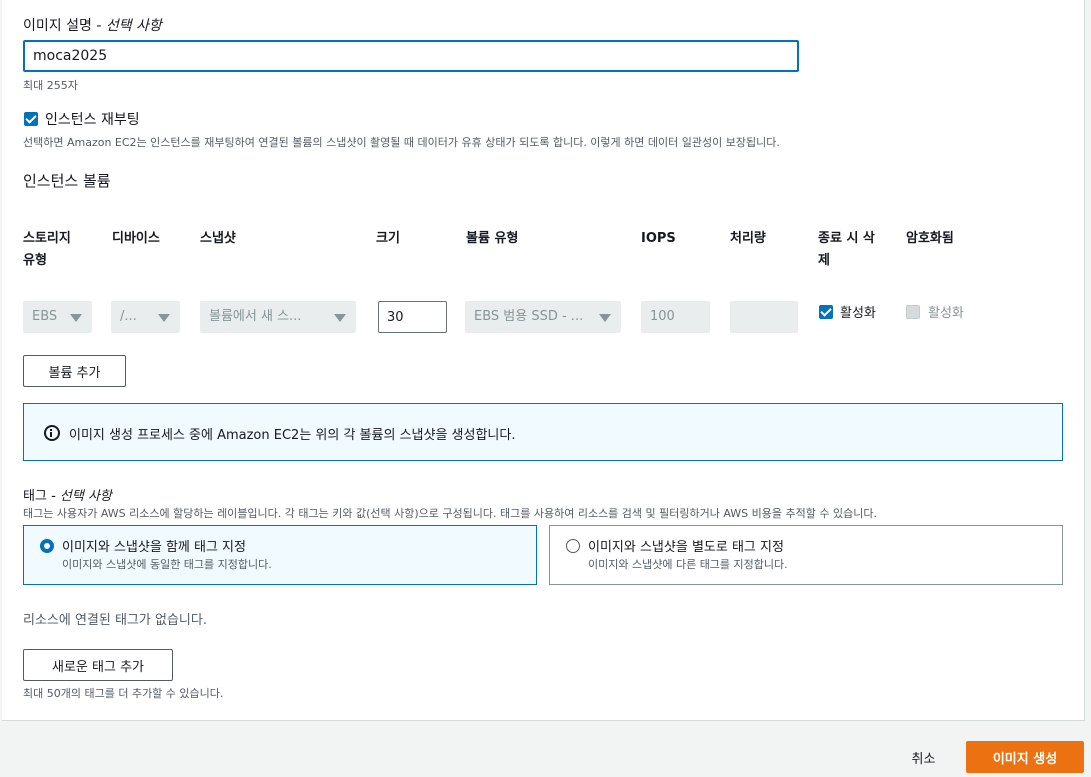  What do you see at coordinates (411, 56) in the screenshot?
I see `image-description-input` at bounding box center [411, 56].